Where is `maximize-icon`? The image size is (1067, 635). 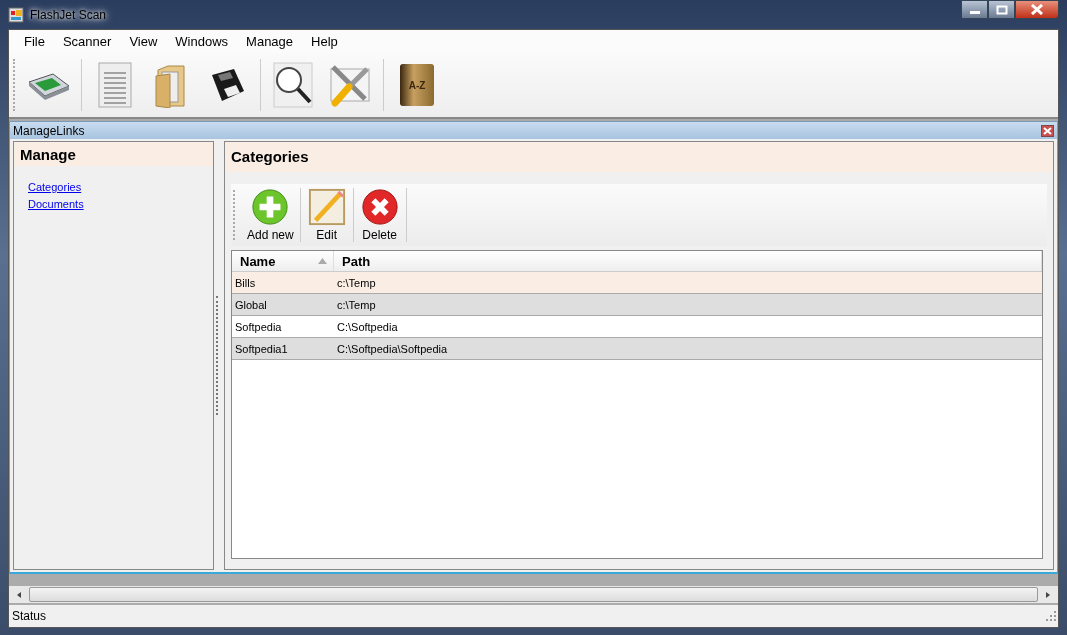 maximize-icon is located at coordinates (1001, 9).